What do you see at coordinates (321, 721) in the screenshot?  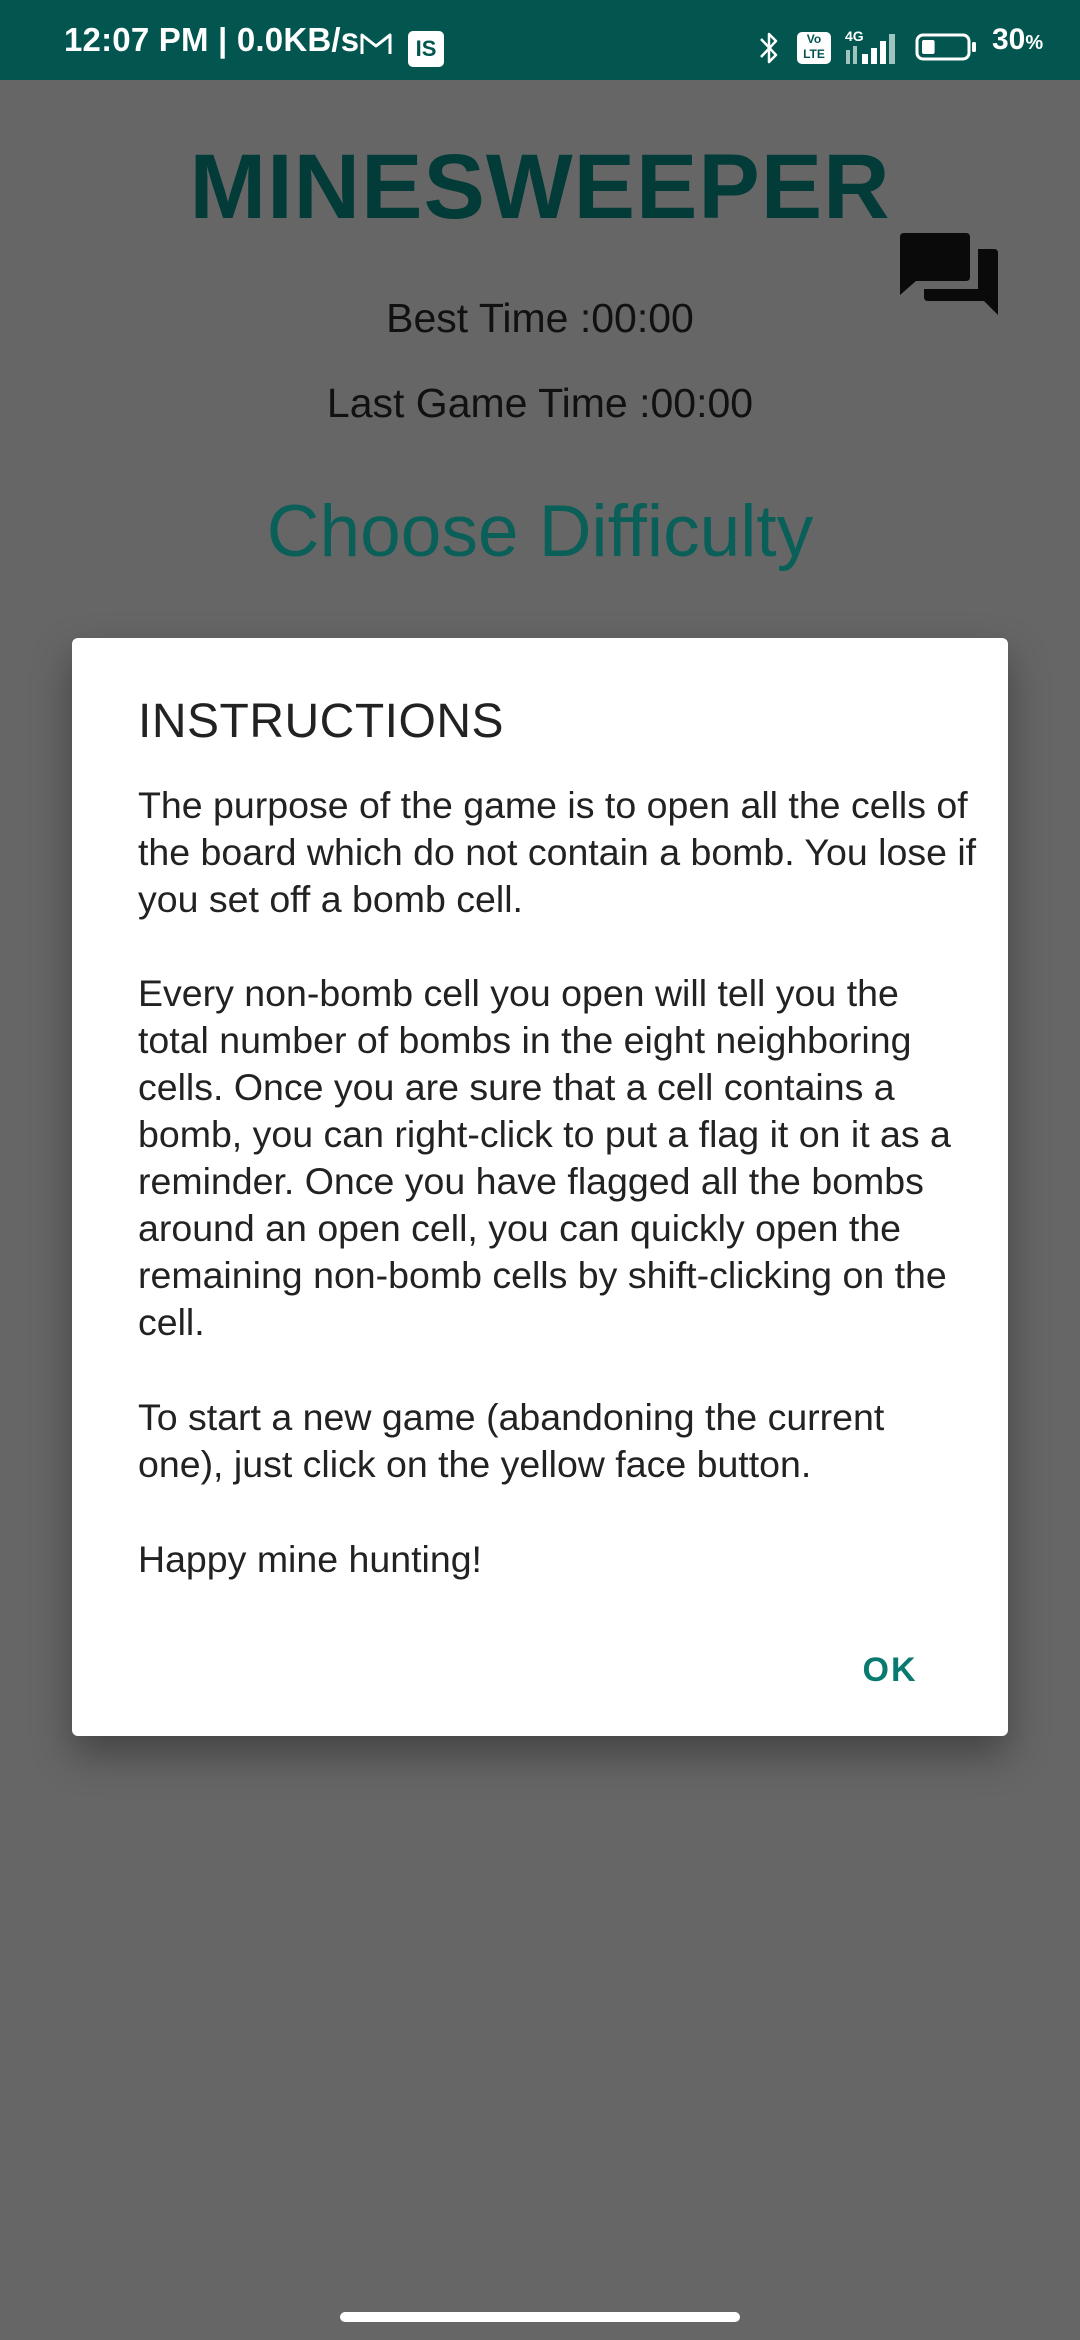 I see `dialog-title: INSTRUCTIONS` at bounding box center [321, 721].